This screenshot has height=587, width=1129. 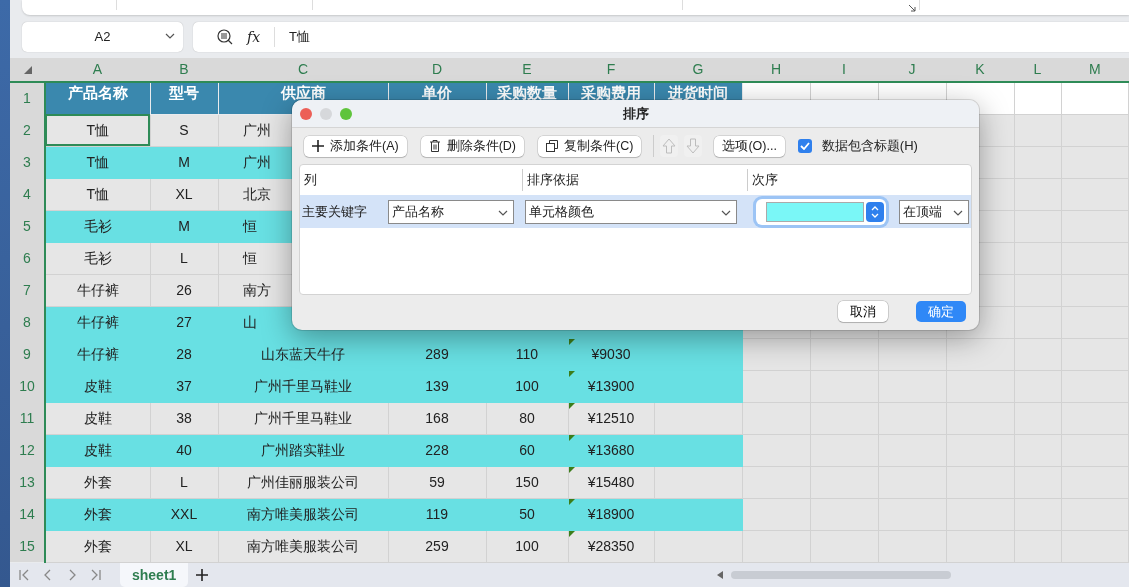 What do you see at coordinates (355, 146) in the screenshot?
I see `add-condition-button: 添加条件(A)` at bounding box center [355, 146].